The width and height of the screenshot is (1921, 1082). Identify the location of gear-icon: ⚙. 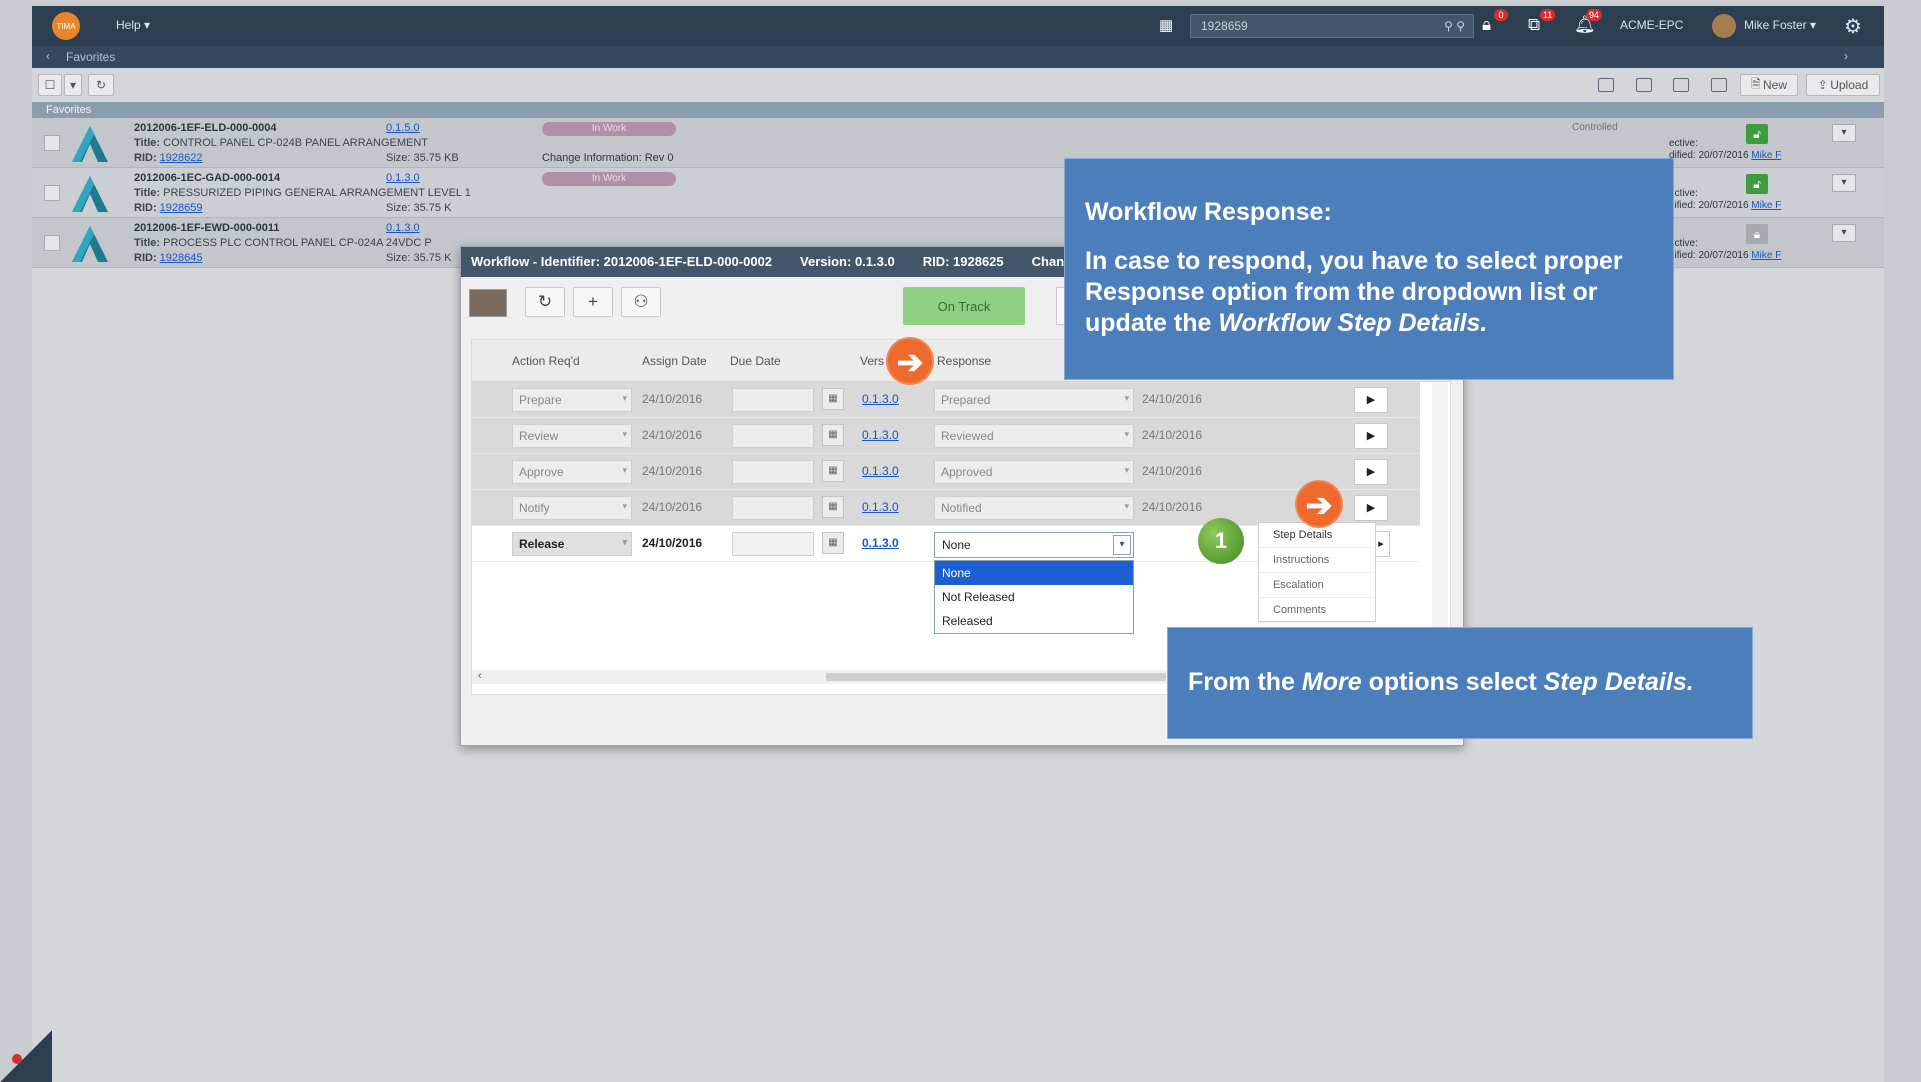
(1853, 26).